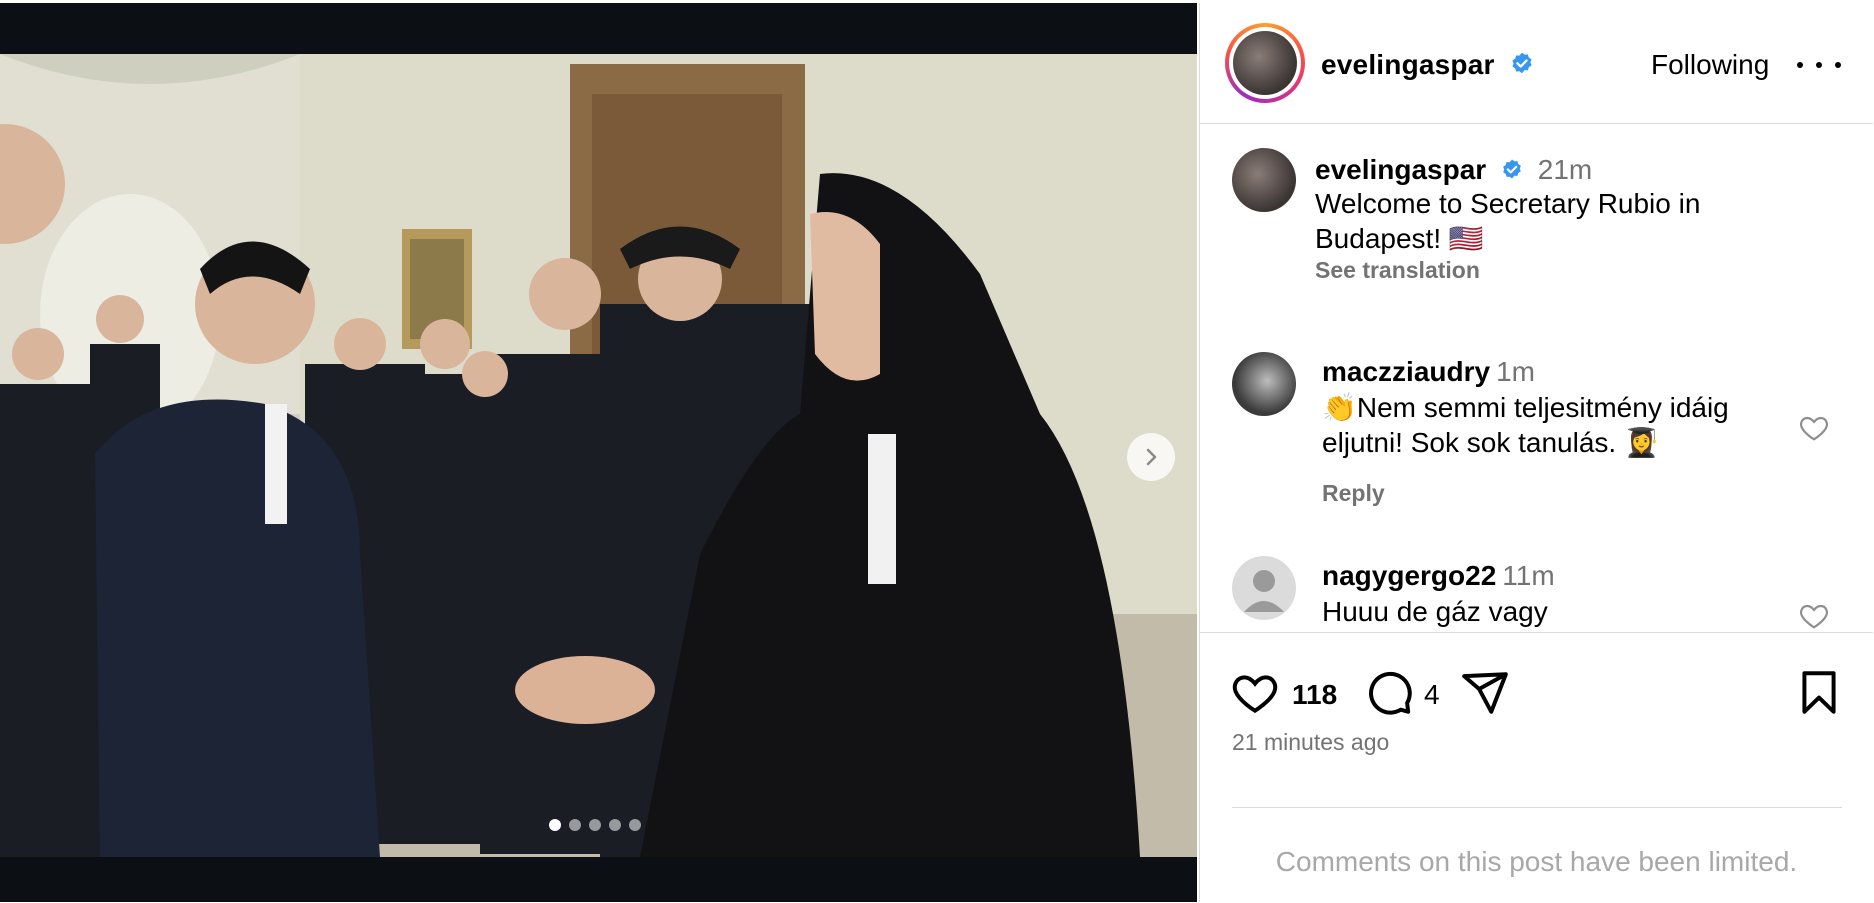 The width and height of the screenshot is (1874, 903). Describe the element at coordinates (1537, 807) in the screenshot. I see `divider` at that location.